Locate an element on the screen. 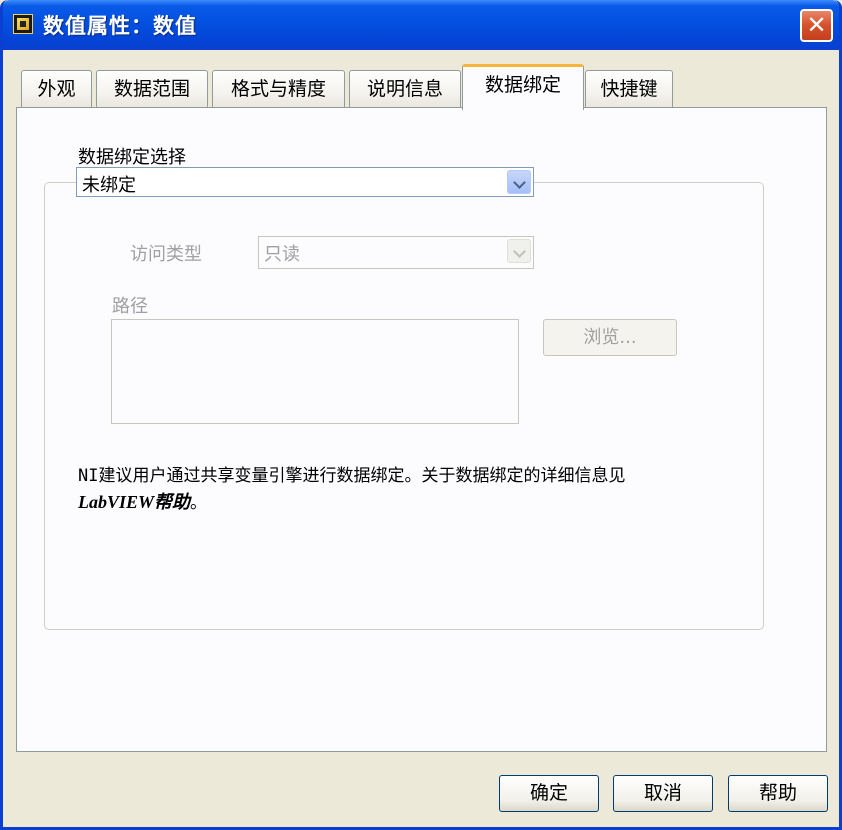 This screenshot has height=830, width=842. labview-app-icon is located at coordinates (23, 24).